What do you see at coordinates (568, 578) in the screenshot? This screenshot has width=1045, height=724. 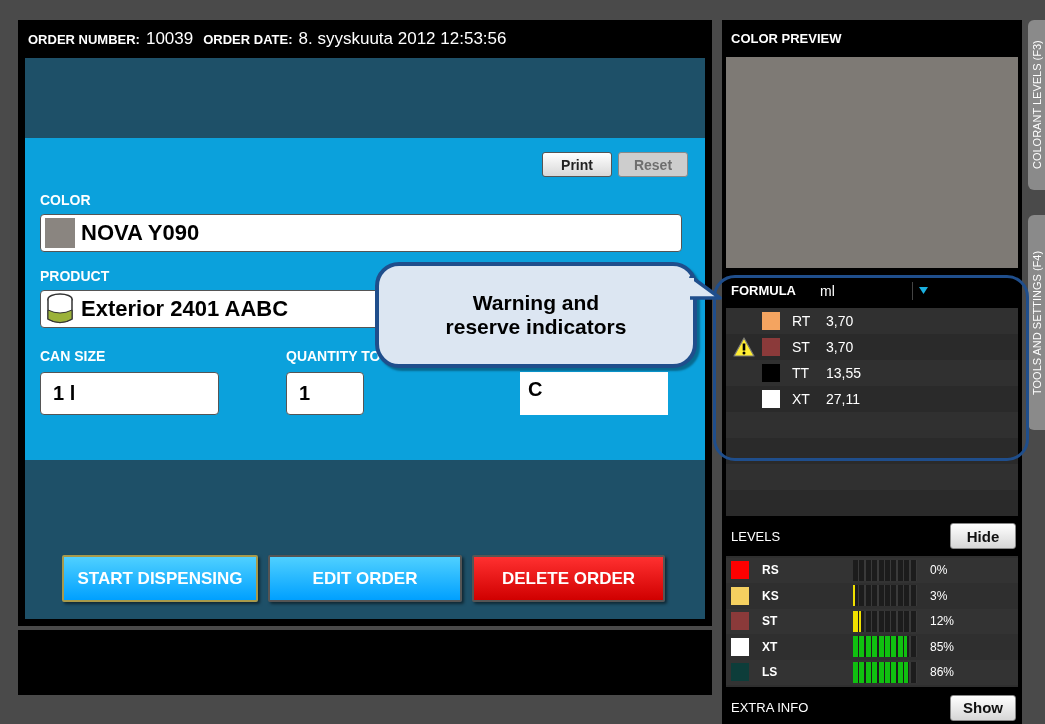 I see `delete-button: DELETE ORDER` at bounding box center [568, 578].